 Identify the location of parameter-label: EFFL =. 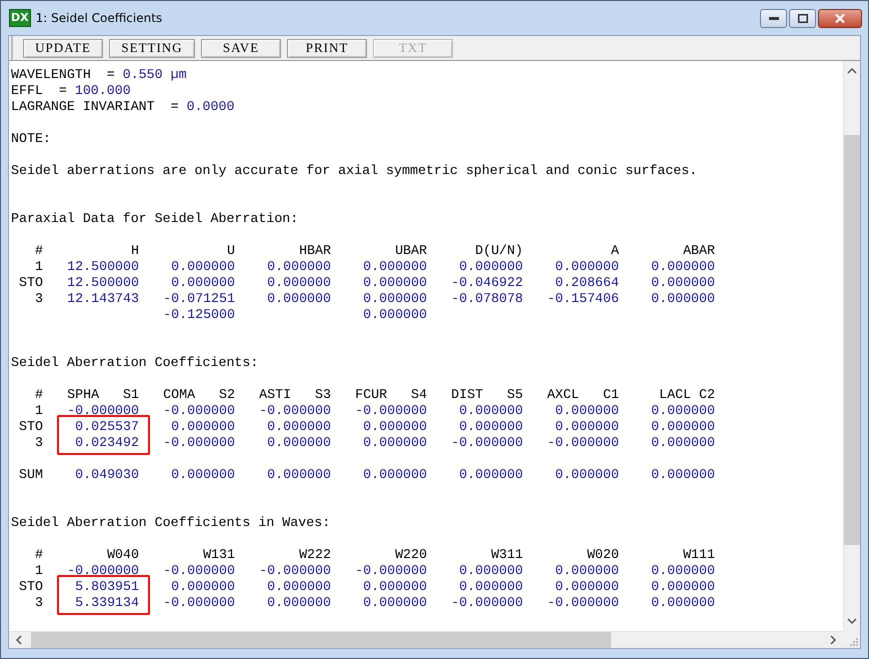
(39, 90).